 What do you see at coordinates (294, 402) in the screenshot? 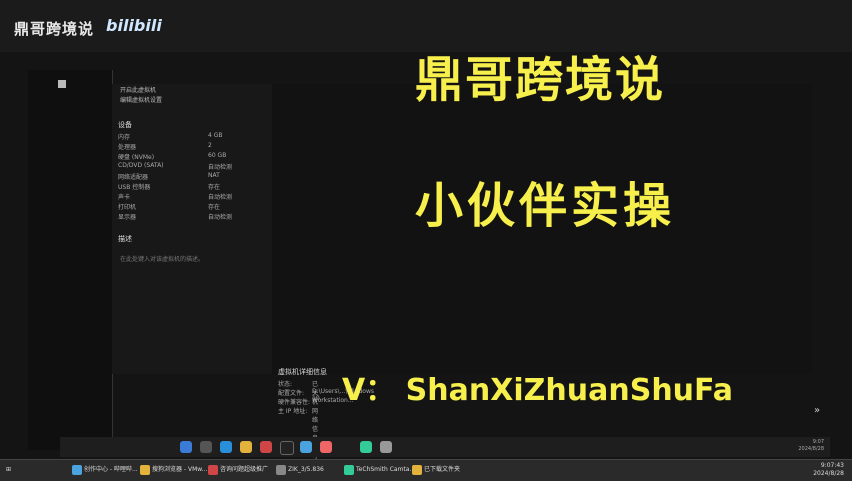
I see `details-label: 硬件兼容性:` at bounding box center [294, 402].